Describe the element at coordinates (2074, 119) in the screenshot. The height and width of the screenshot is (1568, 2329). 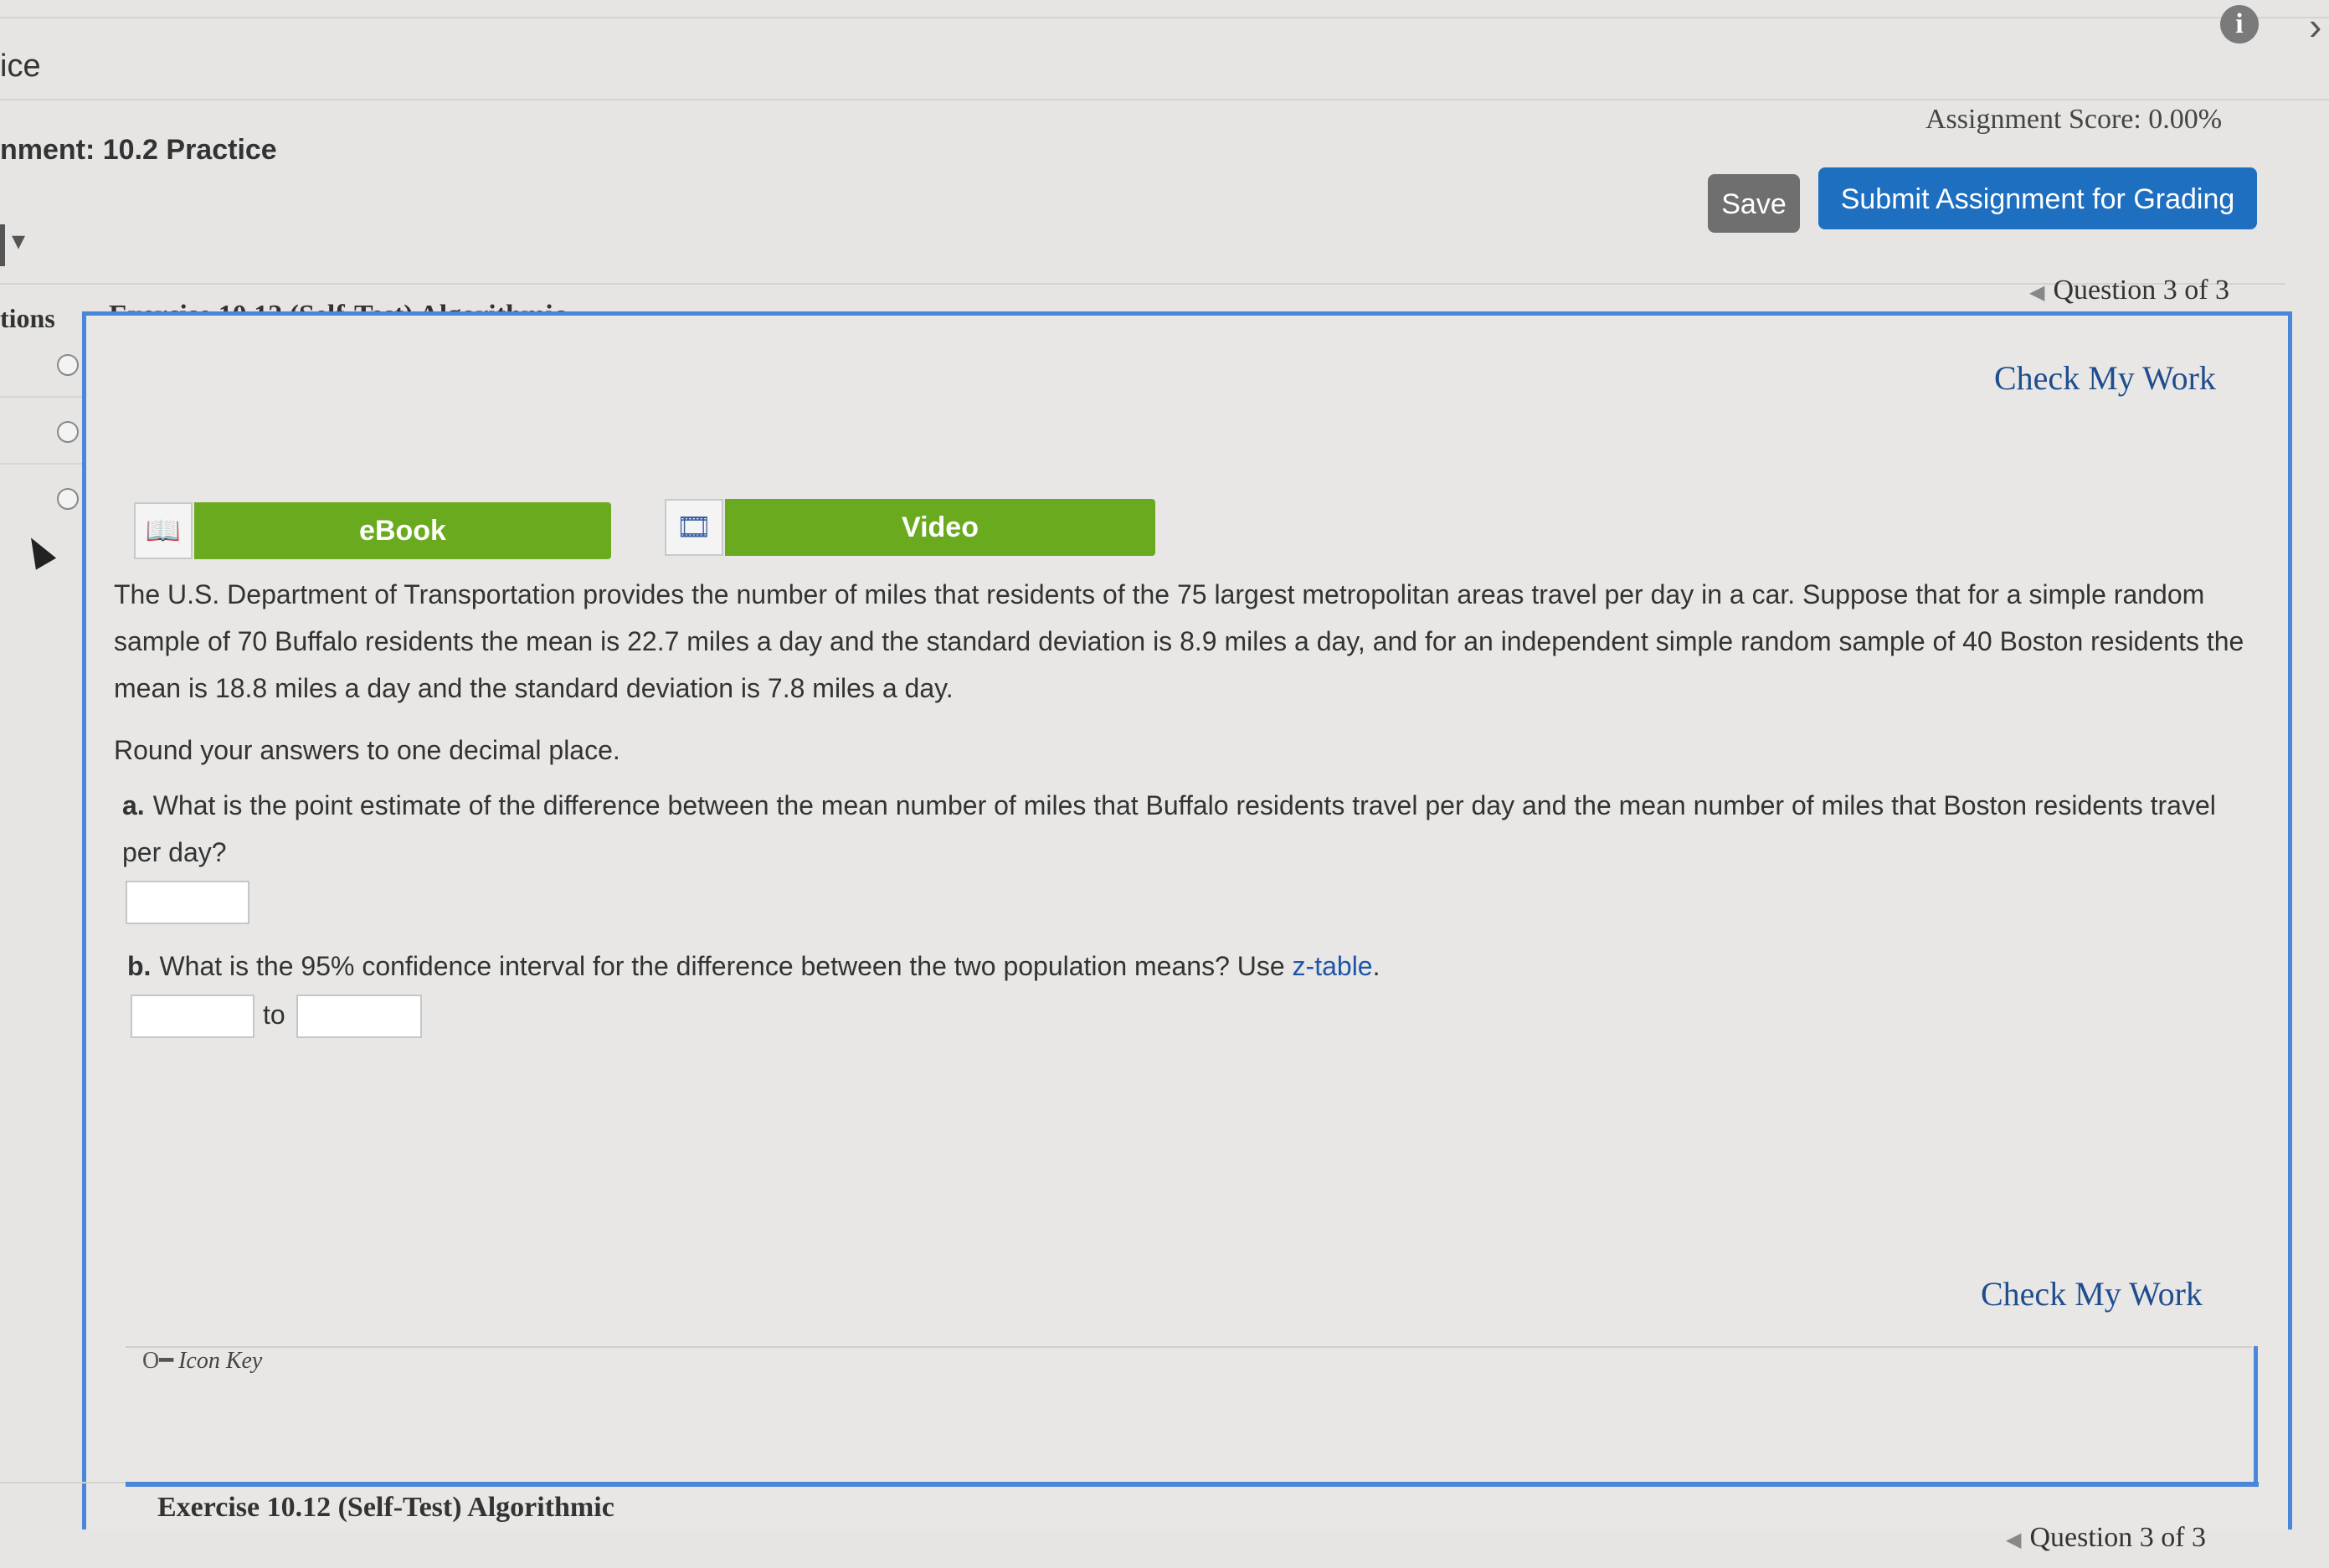
I see `assignment-score: Assignment Score: 0.00%` at that location.